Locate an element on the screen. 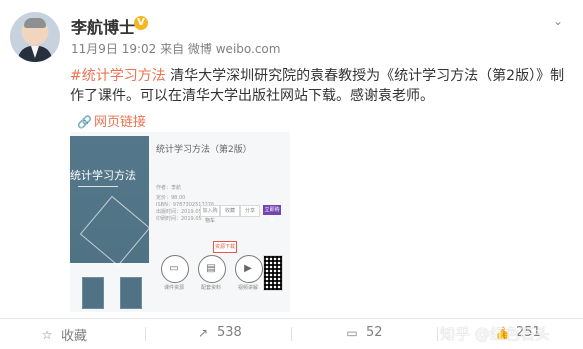 This screenshot has height=349, width=583. star-icon: ☆ is located at coordinates (47, 334).